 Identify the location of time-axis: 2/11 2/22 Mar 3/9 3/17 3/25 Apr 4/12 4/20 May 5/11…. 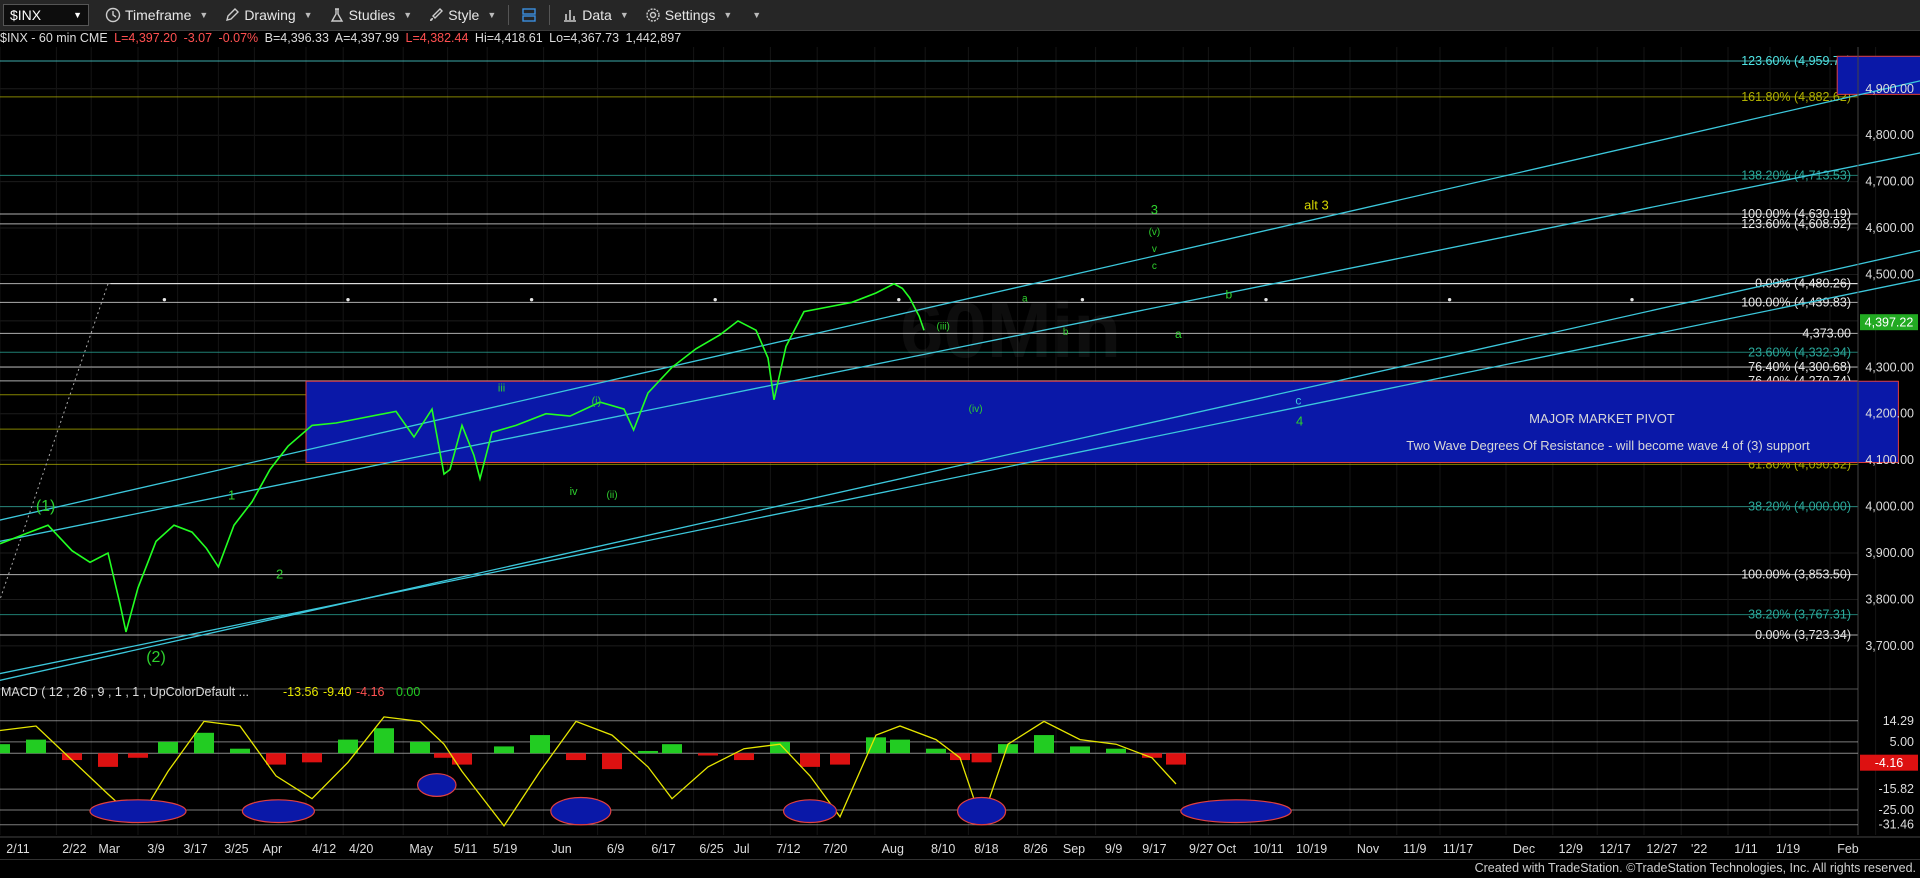
(960, 846).